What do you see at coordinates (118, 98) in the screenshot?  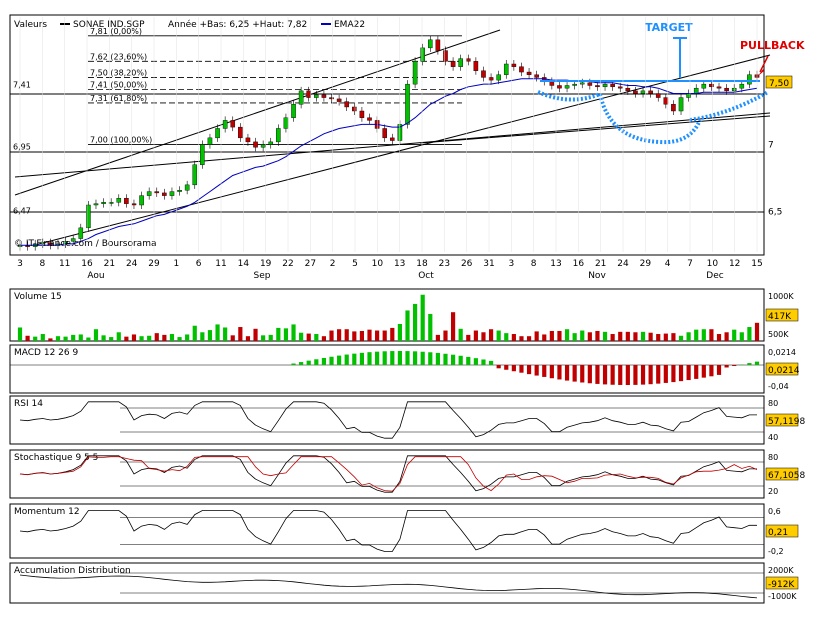 I see `fib-label: 7,31 (61,80%)` at bounding box center [118, 98].